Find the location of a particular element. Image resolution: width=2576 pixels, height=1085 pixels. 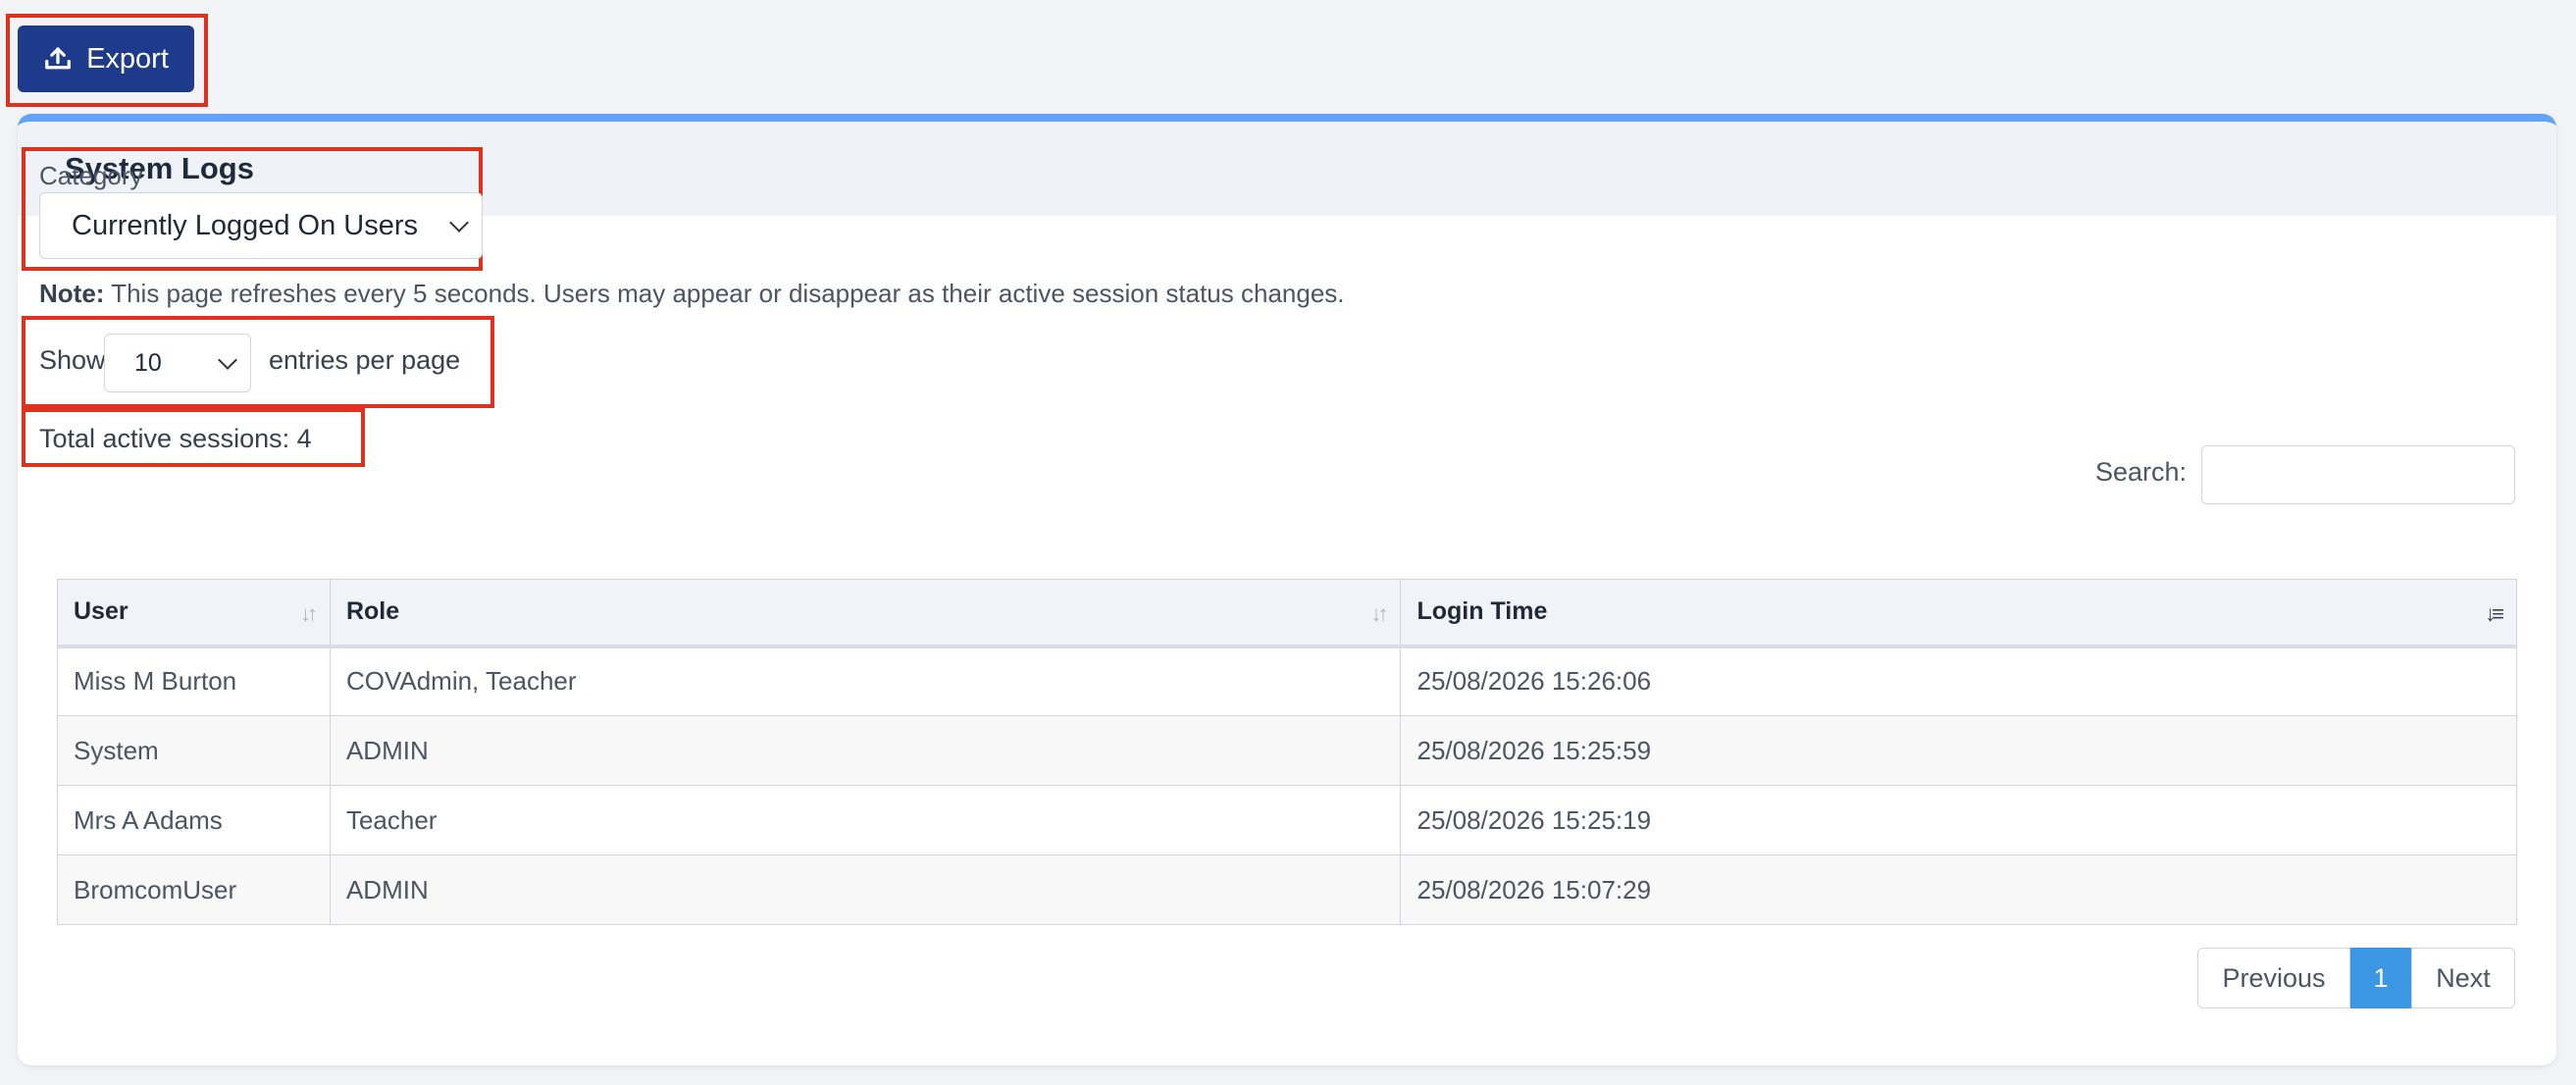

table-row: Mrs A Adams Teacher 25/08/2026 15:25:19 is located at coordinates (1287, 820).